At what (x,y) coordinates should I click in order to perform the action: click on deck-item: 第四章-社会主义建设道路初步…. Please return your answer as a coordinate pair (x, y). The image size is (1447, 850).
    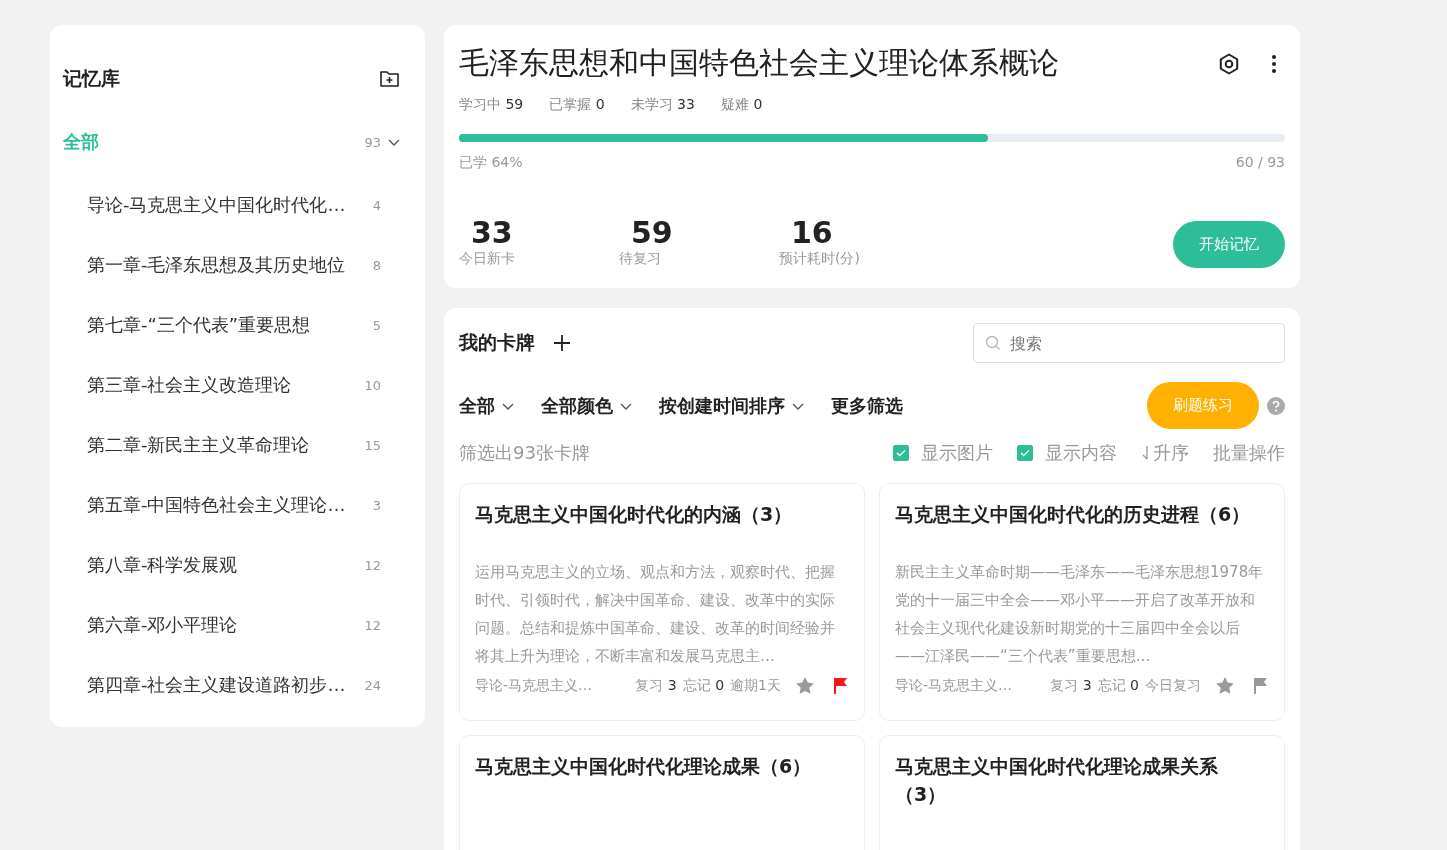
    Looking at the image, I should click on (216, 685).